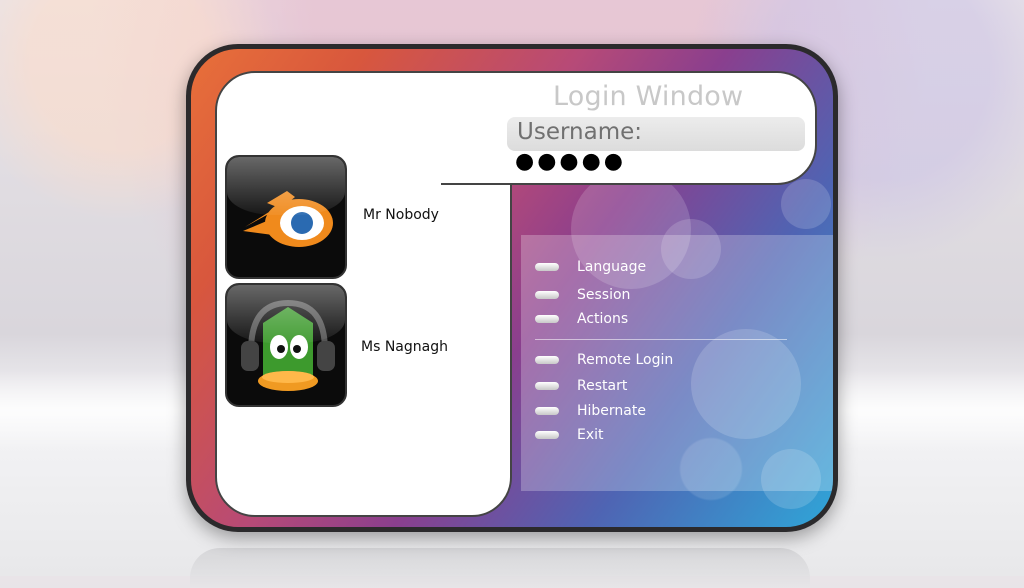  I want to click on user-card-mr-nobody, so click(286, 217).